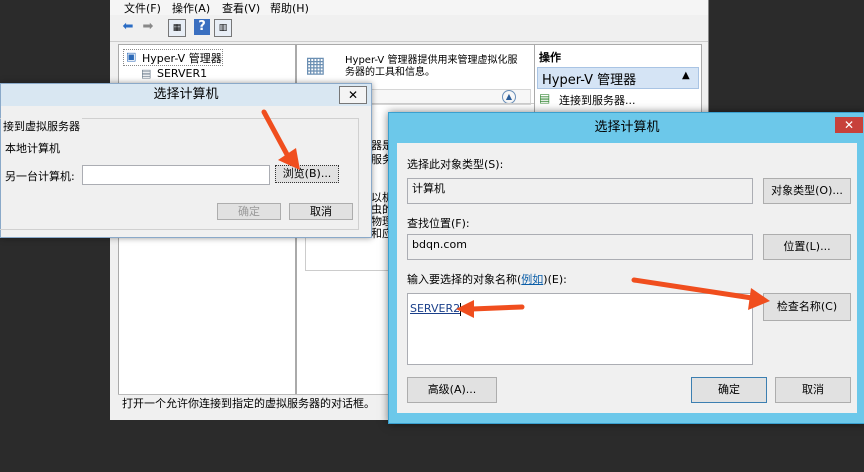 The image size is (864, 472). What do you see at coordinates (700, 293) in the screenshot?
I see `arrow-to-check-names-icon` at bounding box center [700, 293].